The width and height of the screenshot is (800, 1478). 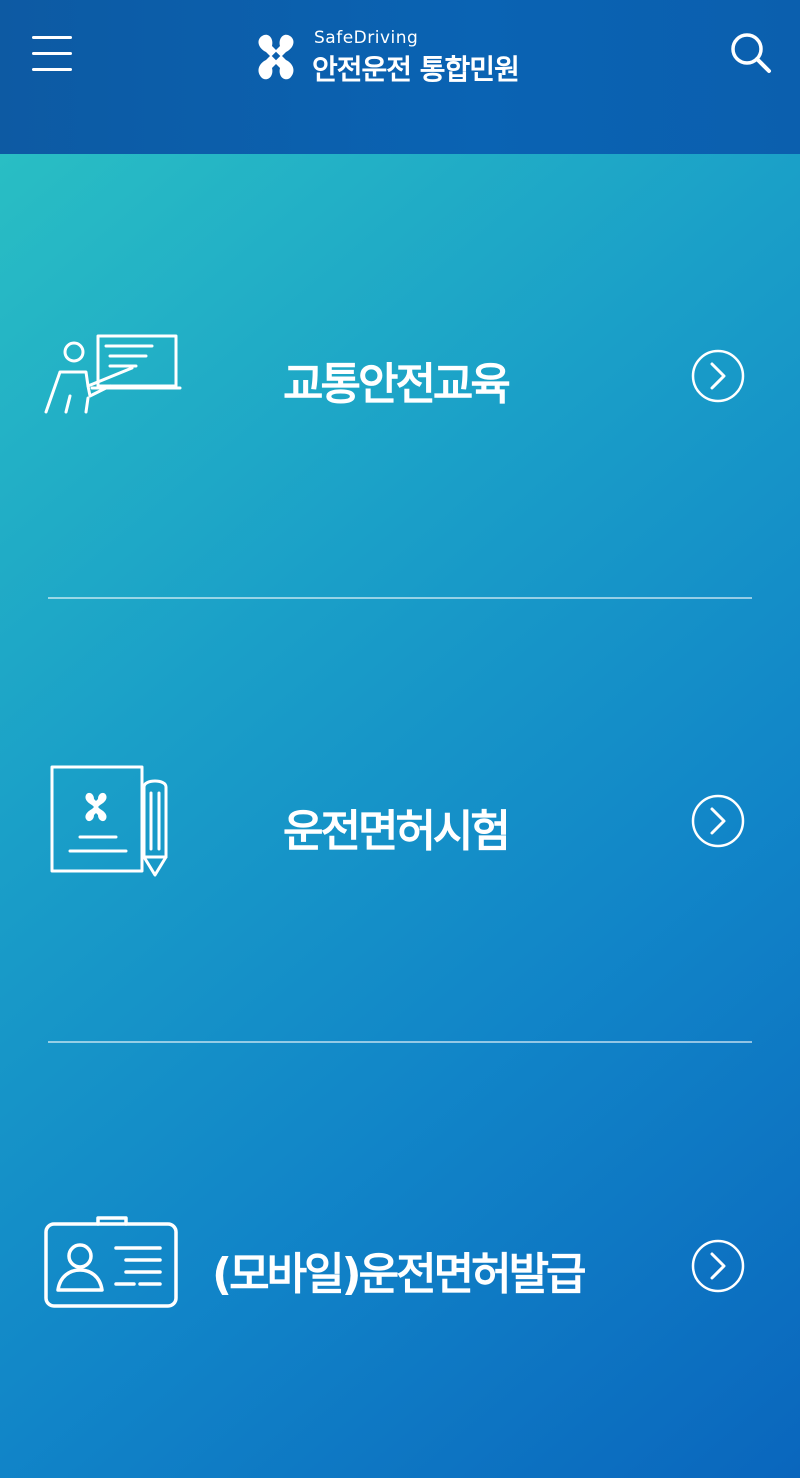 I want to click on hamburger-menu-button, so click(x=53, y=53).